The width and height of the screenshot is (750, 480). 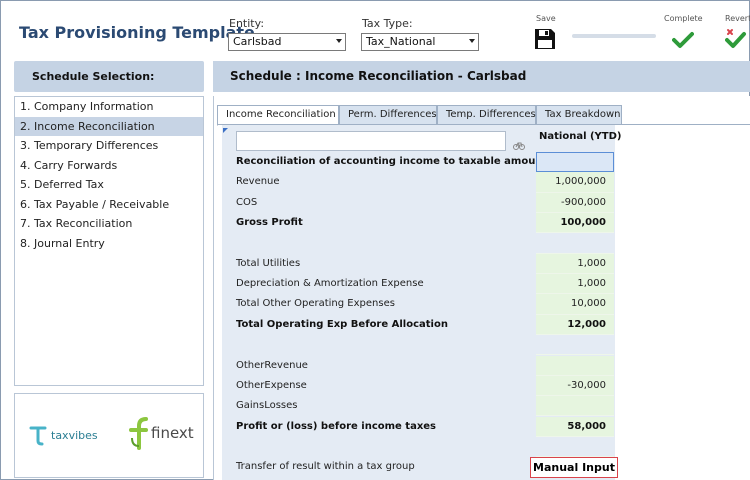 I want to click on value-cell: -30,000, so click(x=575, y=386).